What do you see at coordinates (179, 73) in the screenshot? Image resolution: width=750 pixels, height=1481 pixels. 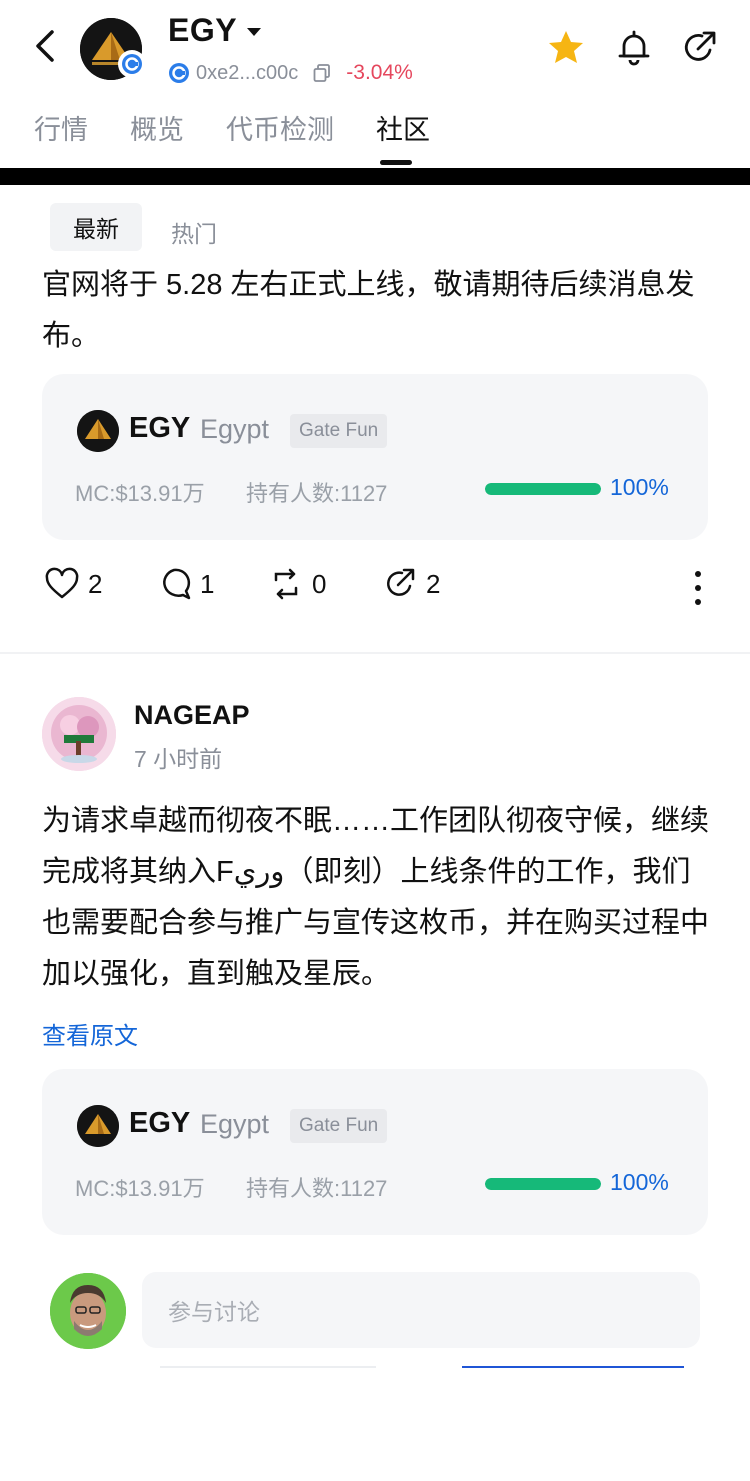 I see `chain-icon` at bounding box center [179, 73].